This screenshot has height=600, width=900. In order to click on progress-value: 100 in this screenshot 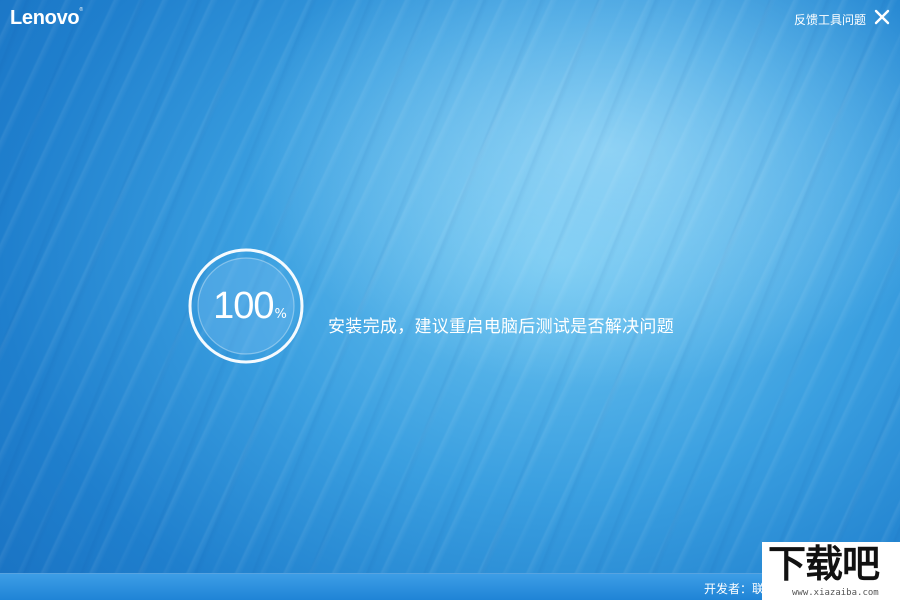, I will do `click(243, 305)`.